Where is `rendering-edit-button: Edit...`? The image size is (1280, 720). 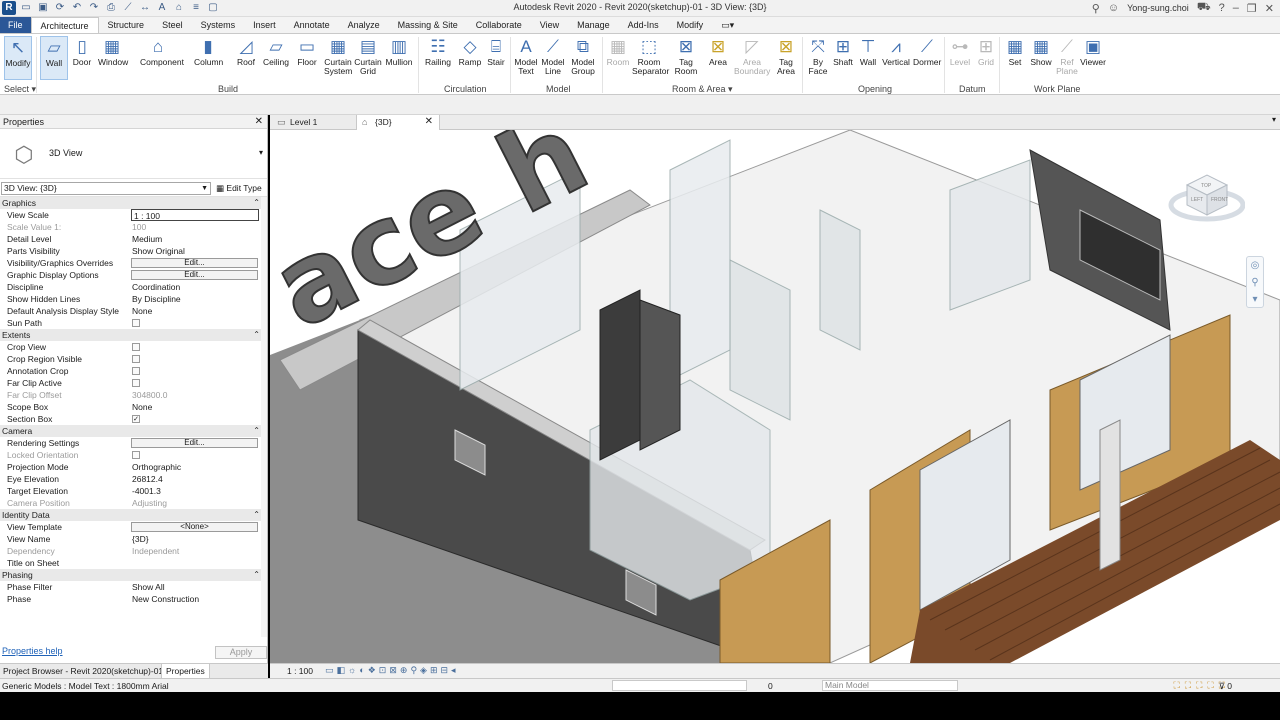
rendering-edit-button: Edit... is located at coordinates (194, 443).